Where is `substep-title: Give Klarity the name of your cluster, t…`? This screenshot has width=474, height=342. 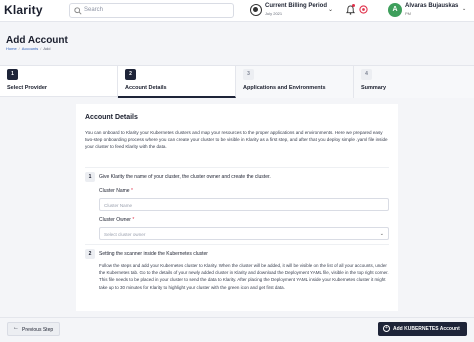
substep-title: Give Klarity the name of your cluster, t… is located at coordinates (185, 177).